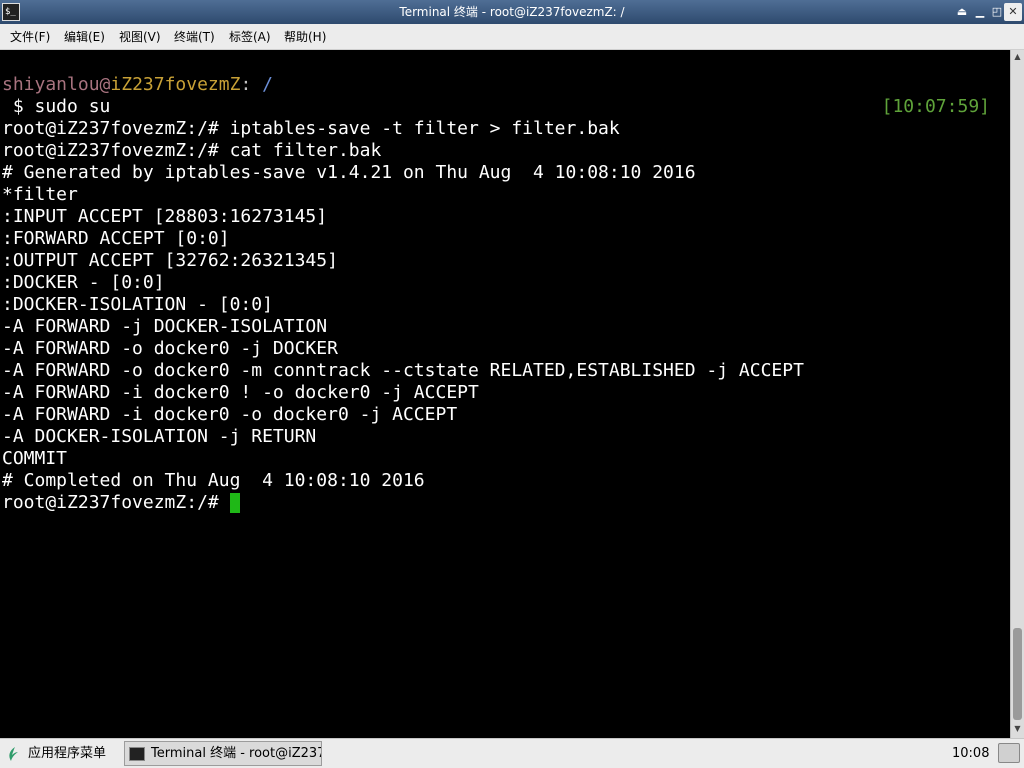 This screenshot has width=1024, height=768. Describe the element at coordinates (512, 37) in the screenshot. I see `menu-bar: 文件(F) 编辑(E) 视图(V) 终端(T) 标签(A) 帮助(H)` at that location.